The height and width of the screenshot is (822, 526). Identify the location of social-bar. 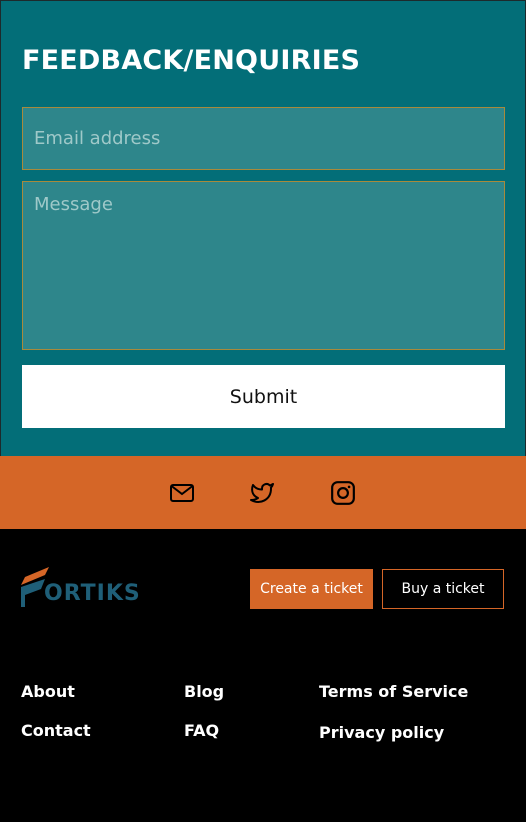
(263, 492).